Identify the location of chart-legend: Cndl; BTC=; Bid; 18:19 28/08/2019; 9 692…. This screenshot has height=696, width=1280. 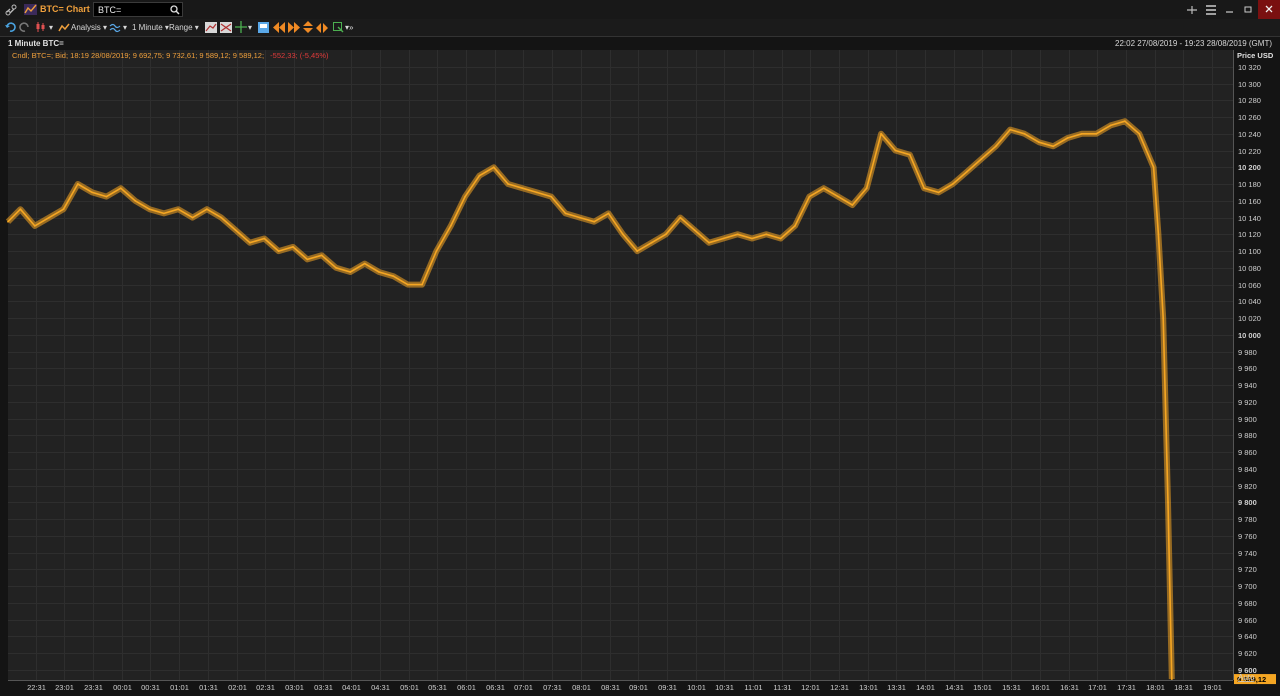
(170, 55).